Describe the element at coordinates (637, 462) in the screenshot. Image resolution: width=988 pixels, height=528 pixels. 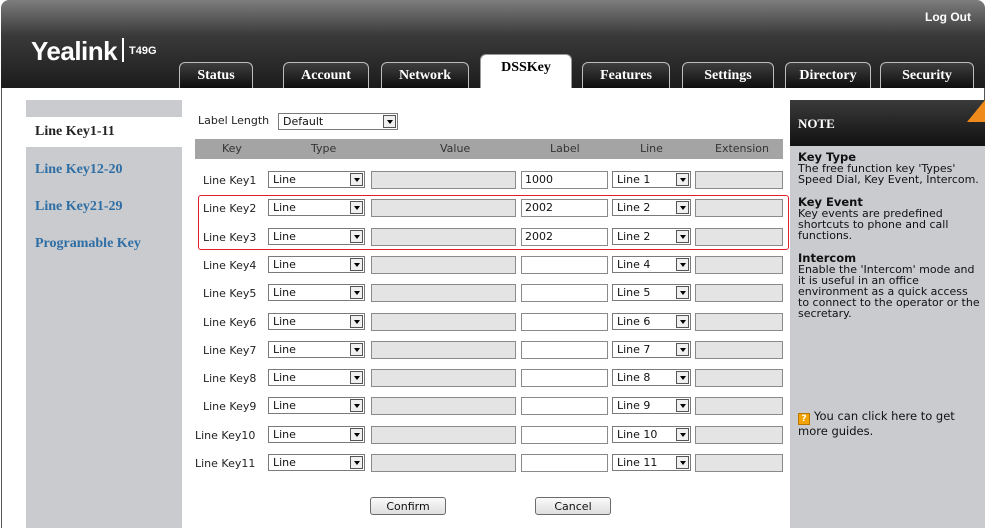
I see `line-value: Line 11` at that location.